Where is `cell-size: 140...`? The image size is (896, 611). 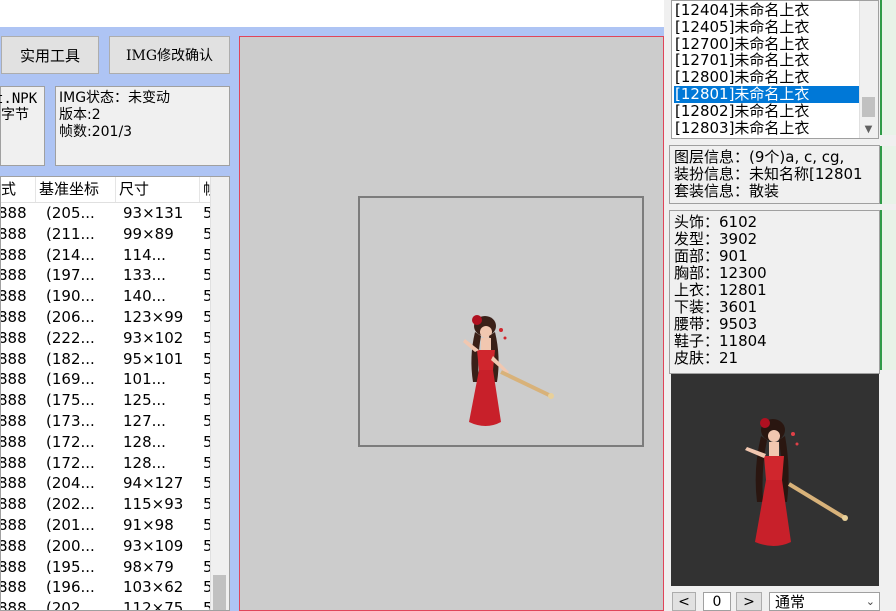
cell-size: 140... is located at coordinates (144, 296).